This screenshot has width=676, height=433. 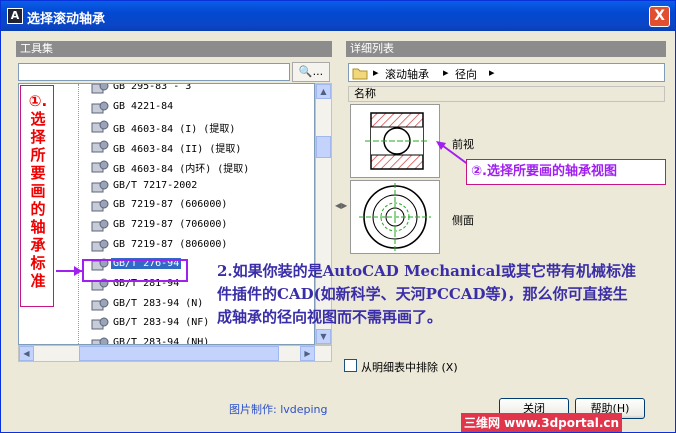 What do you see at coordinates (307, 353) in the screenshot?
I see `scroll-right-icon: ▶` at bounding box center [307, 353].